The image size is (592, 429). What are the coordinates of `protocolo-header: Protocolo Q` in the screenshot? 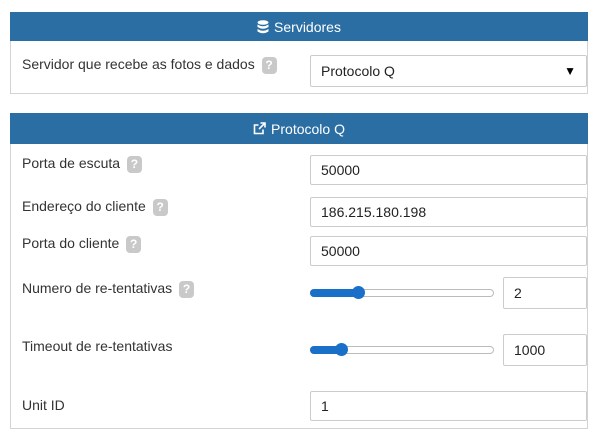 It's located at (299, 128).